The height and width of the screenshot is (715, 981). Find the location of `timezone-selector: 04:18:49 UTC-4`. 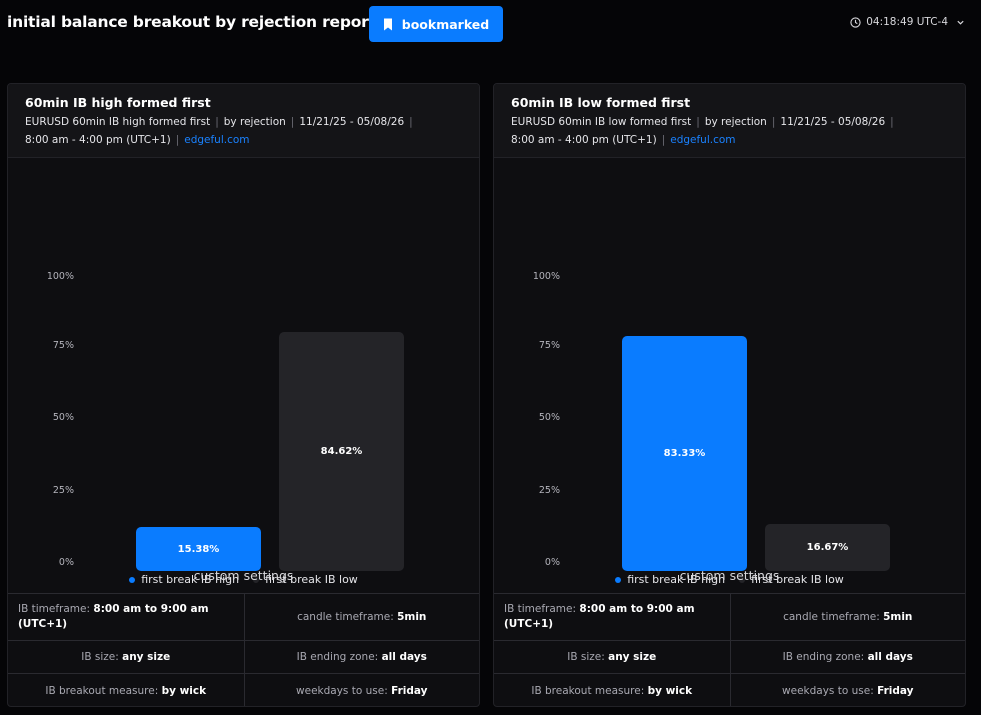

timezone-selector: 04:18:49 UTC-4 is located at coordinates (907, 22).